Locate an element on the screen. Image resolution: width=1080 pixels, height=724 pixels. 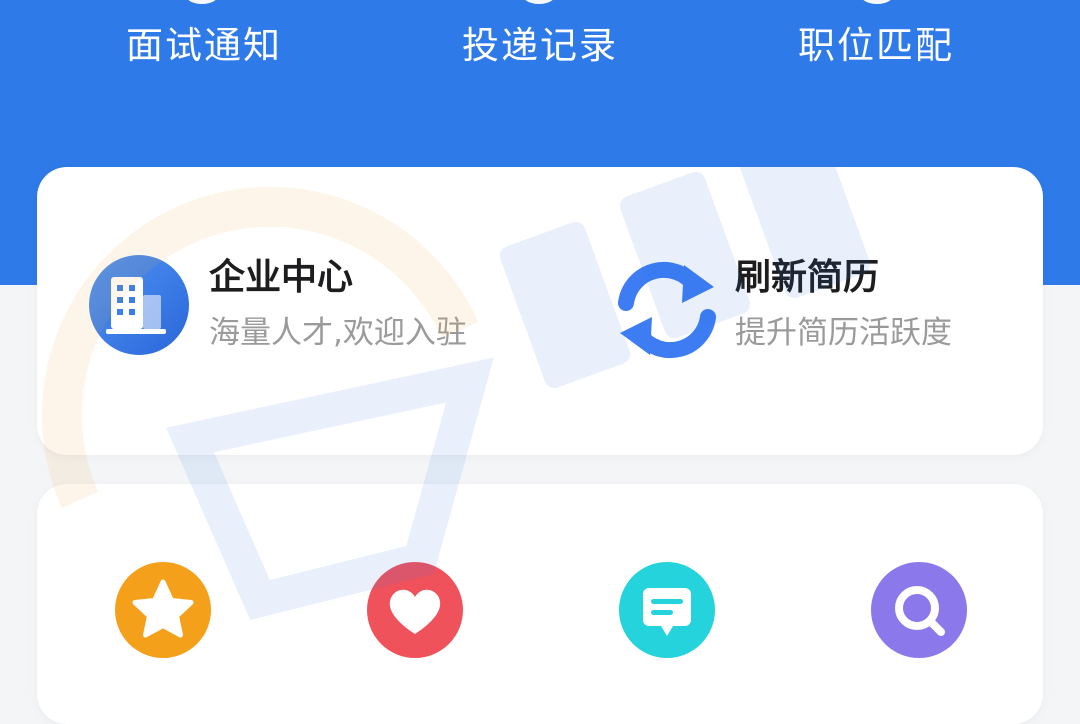
enterprise-center-item: 企业中心 海量人才,欢迎入驻 is located at coordinates (299, 310).